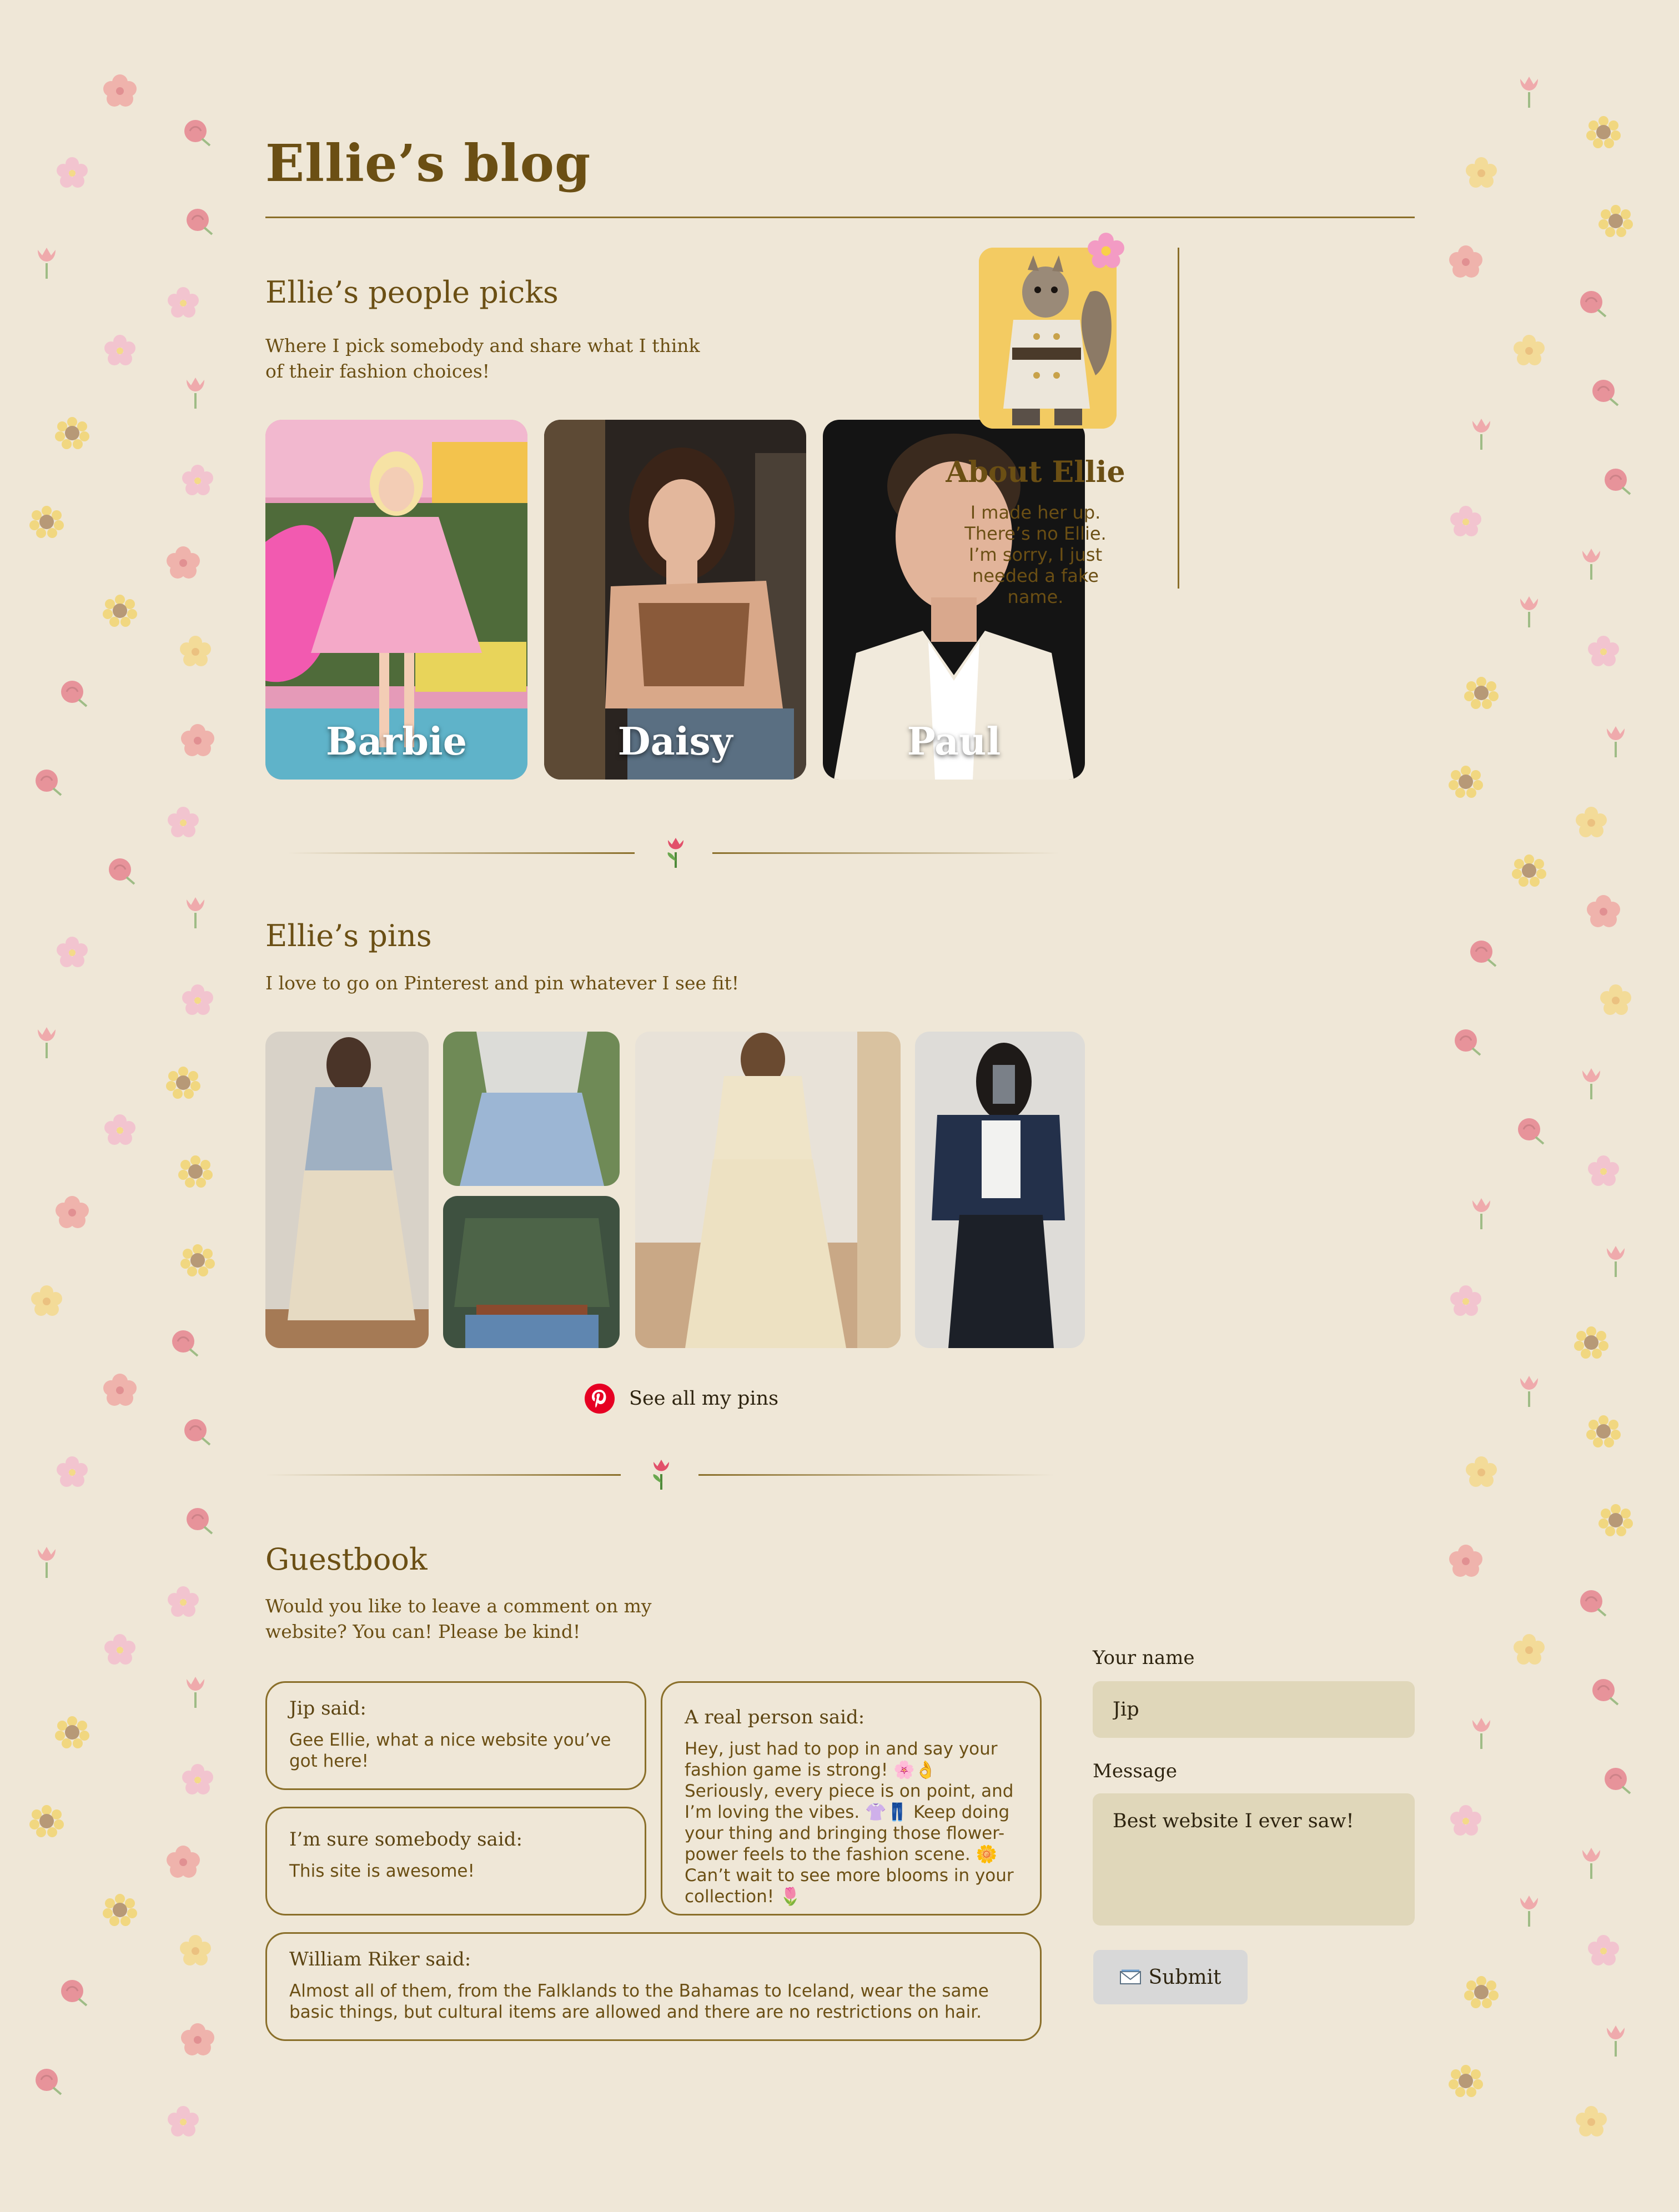  Describe the element at coordinates (681, 1399) in the screenshot. I see `see-all-pins-link: See all my pins` at that location.